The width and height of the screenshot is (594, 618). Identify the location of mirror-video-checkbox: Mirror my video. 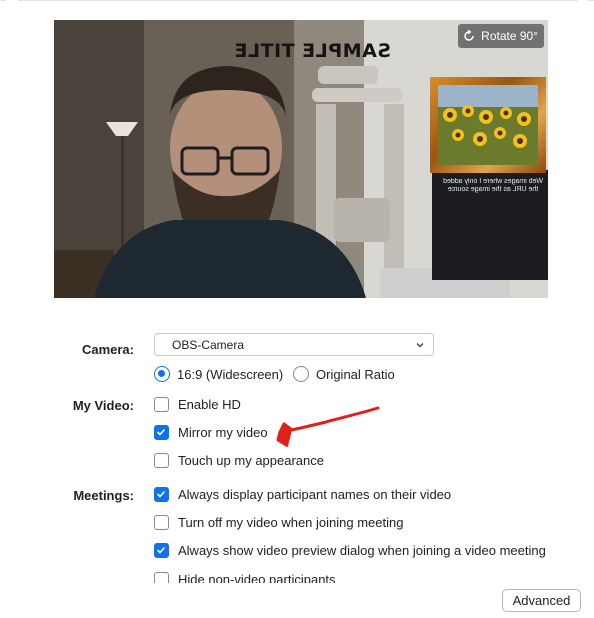
(211, 432).